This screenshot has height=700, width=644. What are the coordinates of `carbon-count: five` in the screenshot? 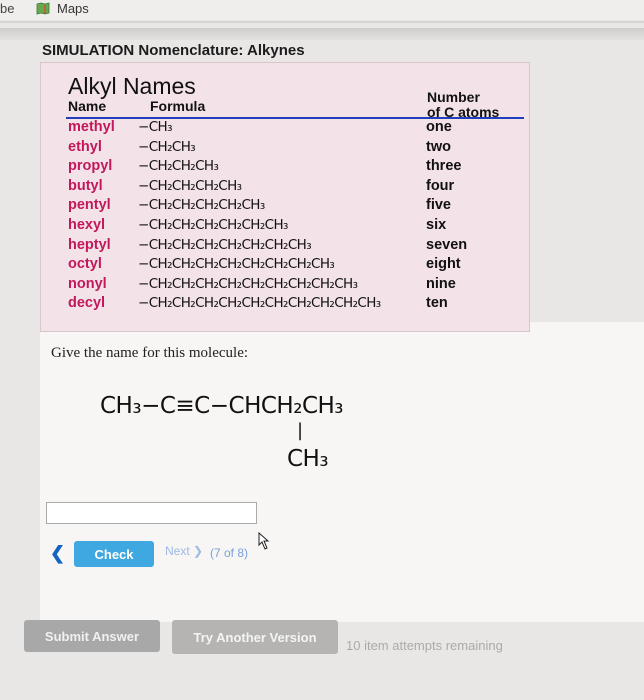 It's located at (438, 205).